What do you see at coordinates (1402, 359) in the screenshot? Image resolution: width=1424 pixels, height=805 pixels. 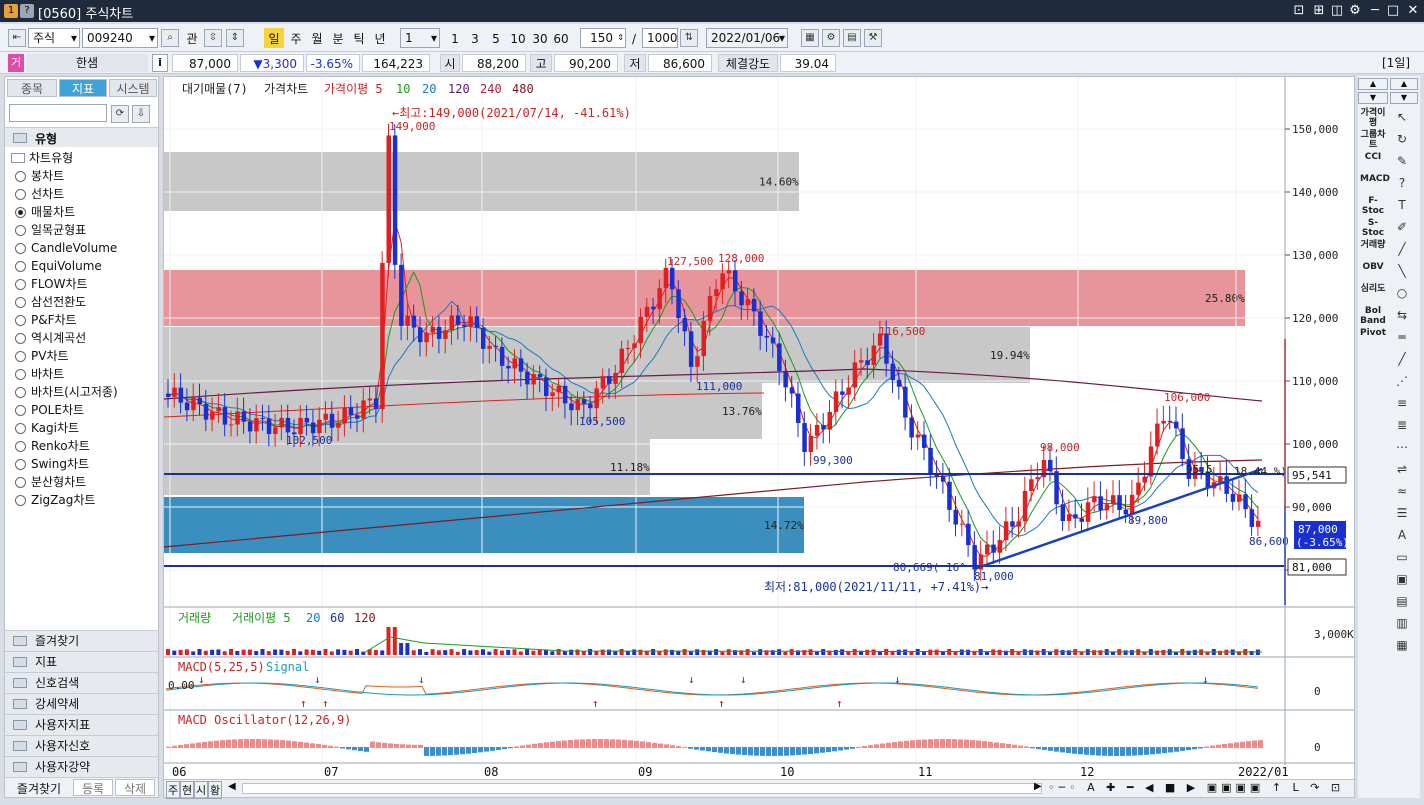 I see `ray-icon: ╱` at bounding box center [1402, 359].